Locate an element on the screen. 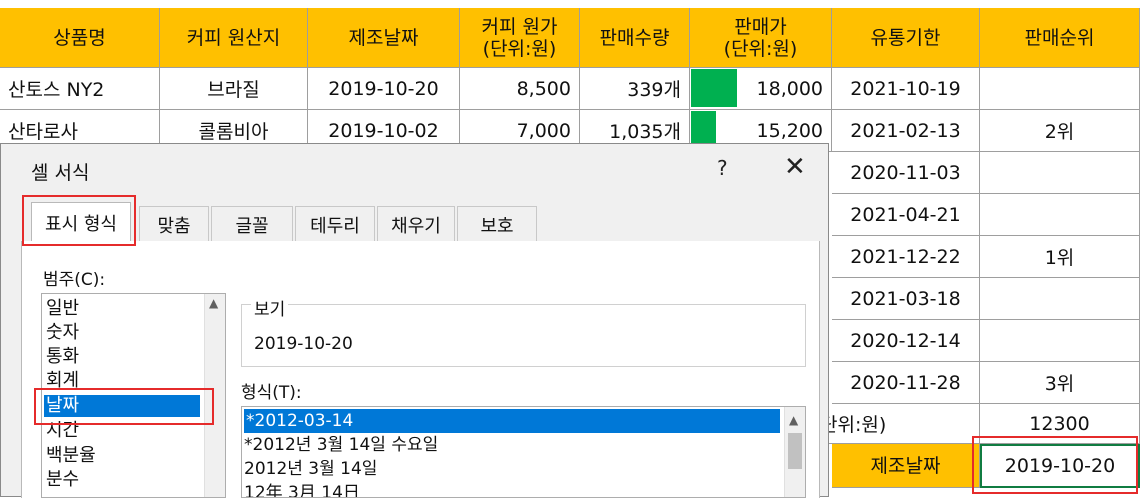  format-item-selected: *2012-03-14 is located at coordinates (512, 421).